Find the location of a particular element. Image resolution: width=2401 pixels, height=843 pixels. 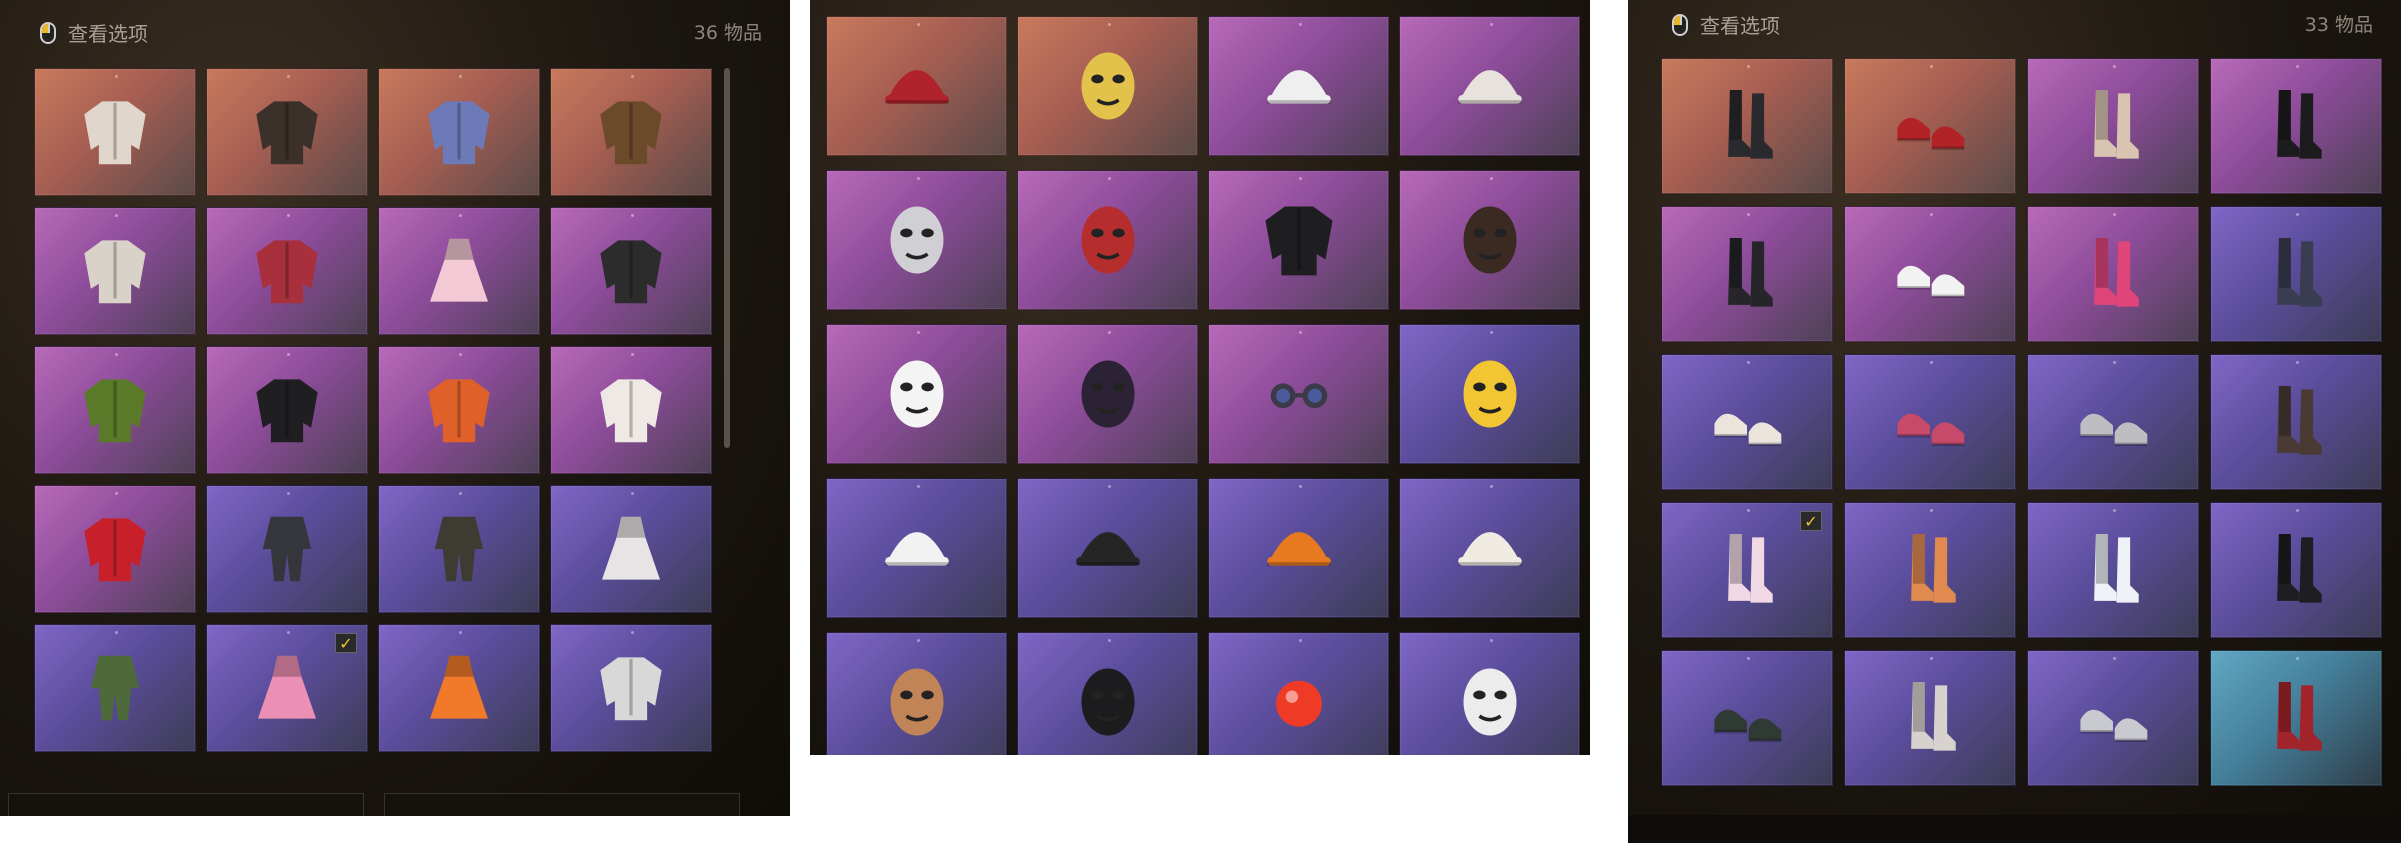

item-tile-orange-dress is located at coordinates (459, 688).